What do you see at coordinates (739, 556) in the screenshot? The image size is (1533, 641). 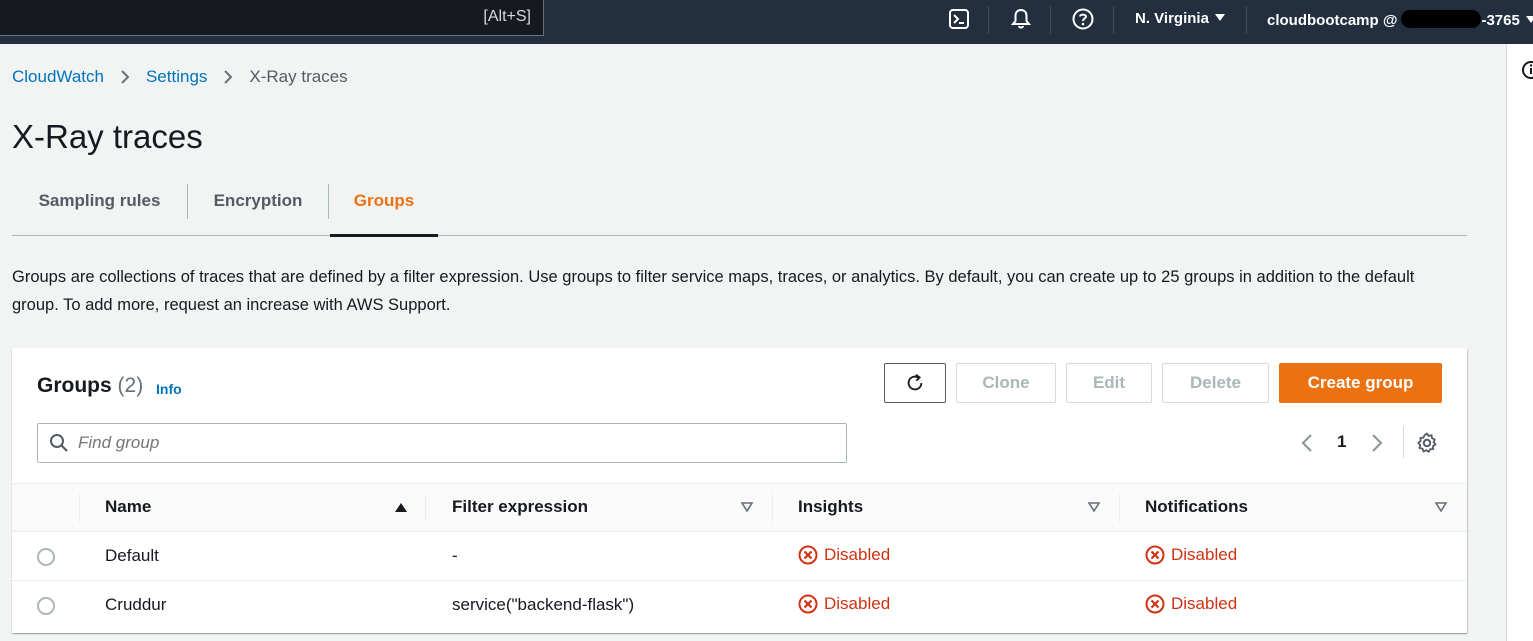 I see `table-row: Default - Disabled Disabled` at bounding box center [739, 556].